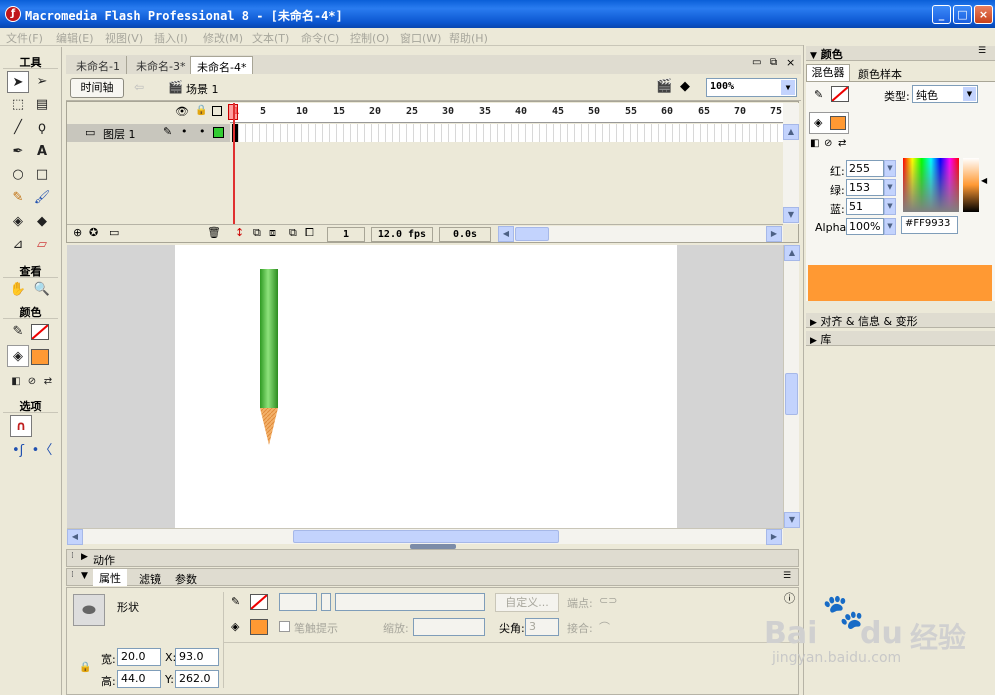  What do you see at coordinates (18, 332) in the screenshot?
I see `stroke-color-icon: ✎` at bounding box center [18, 332].